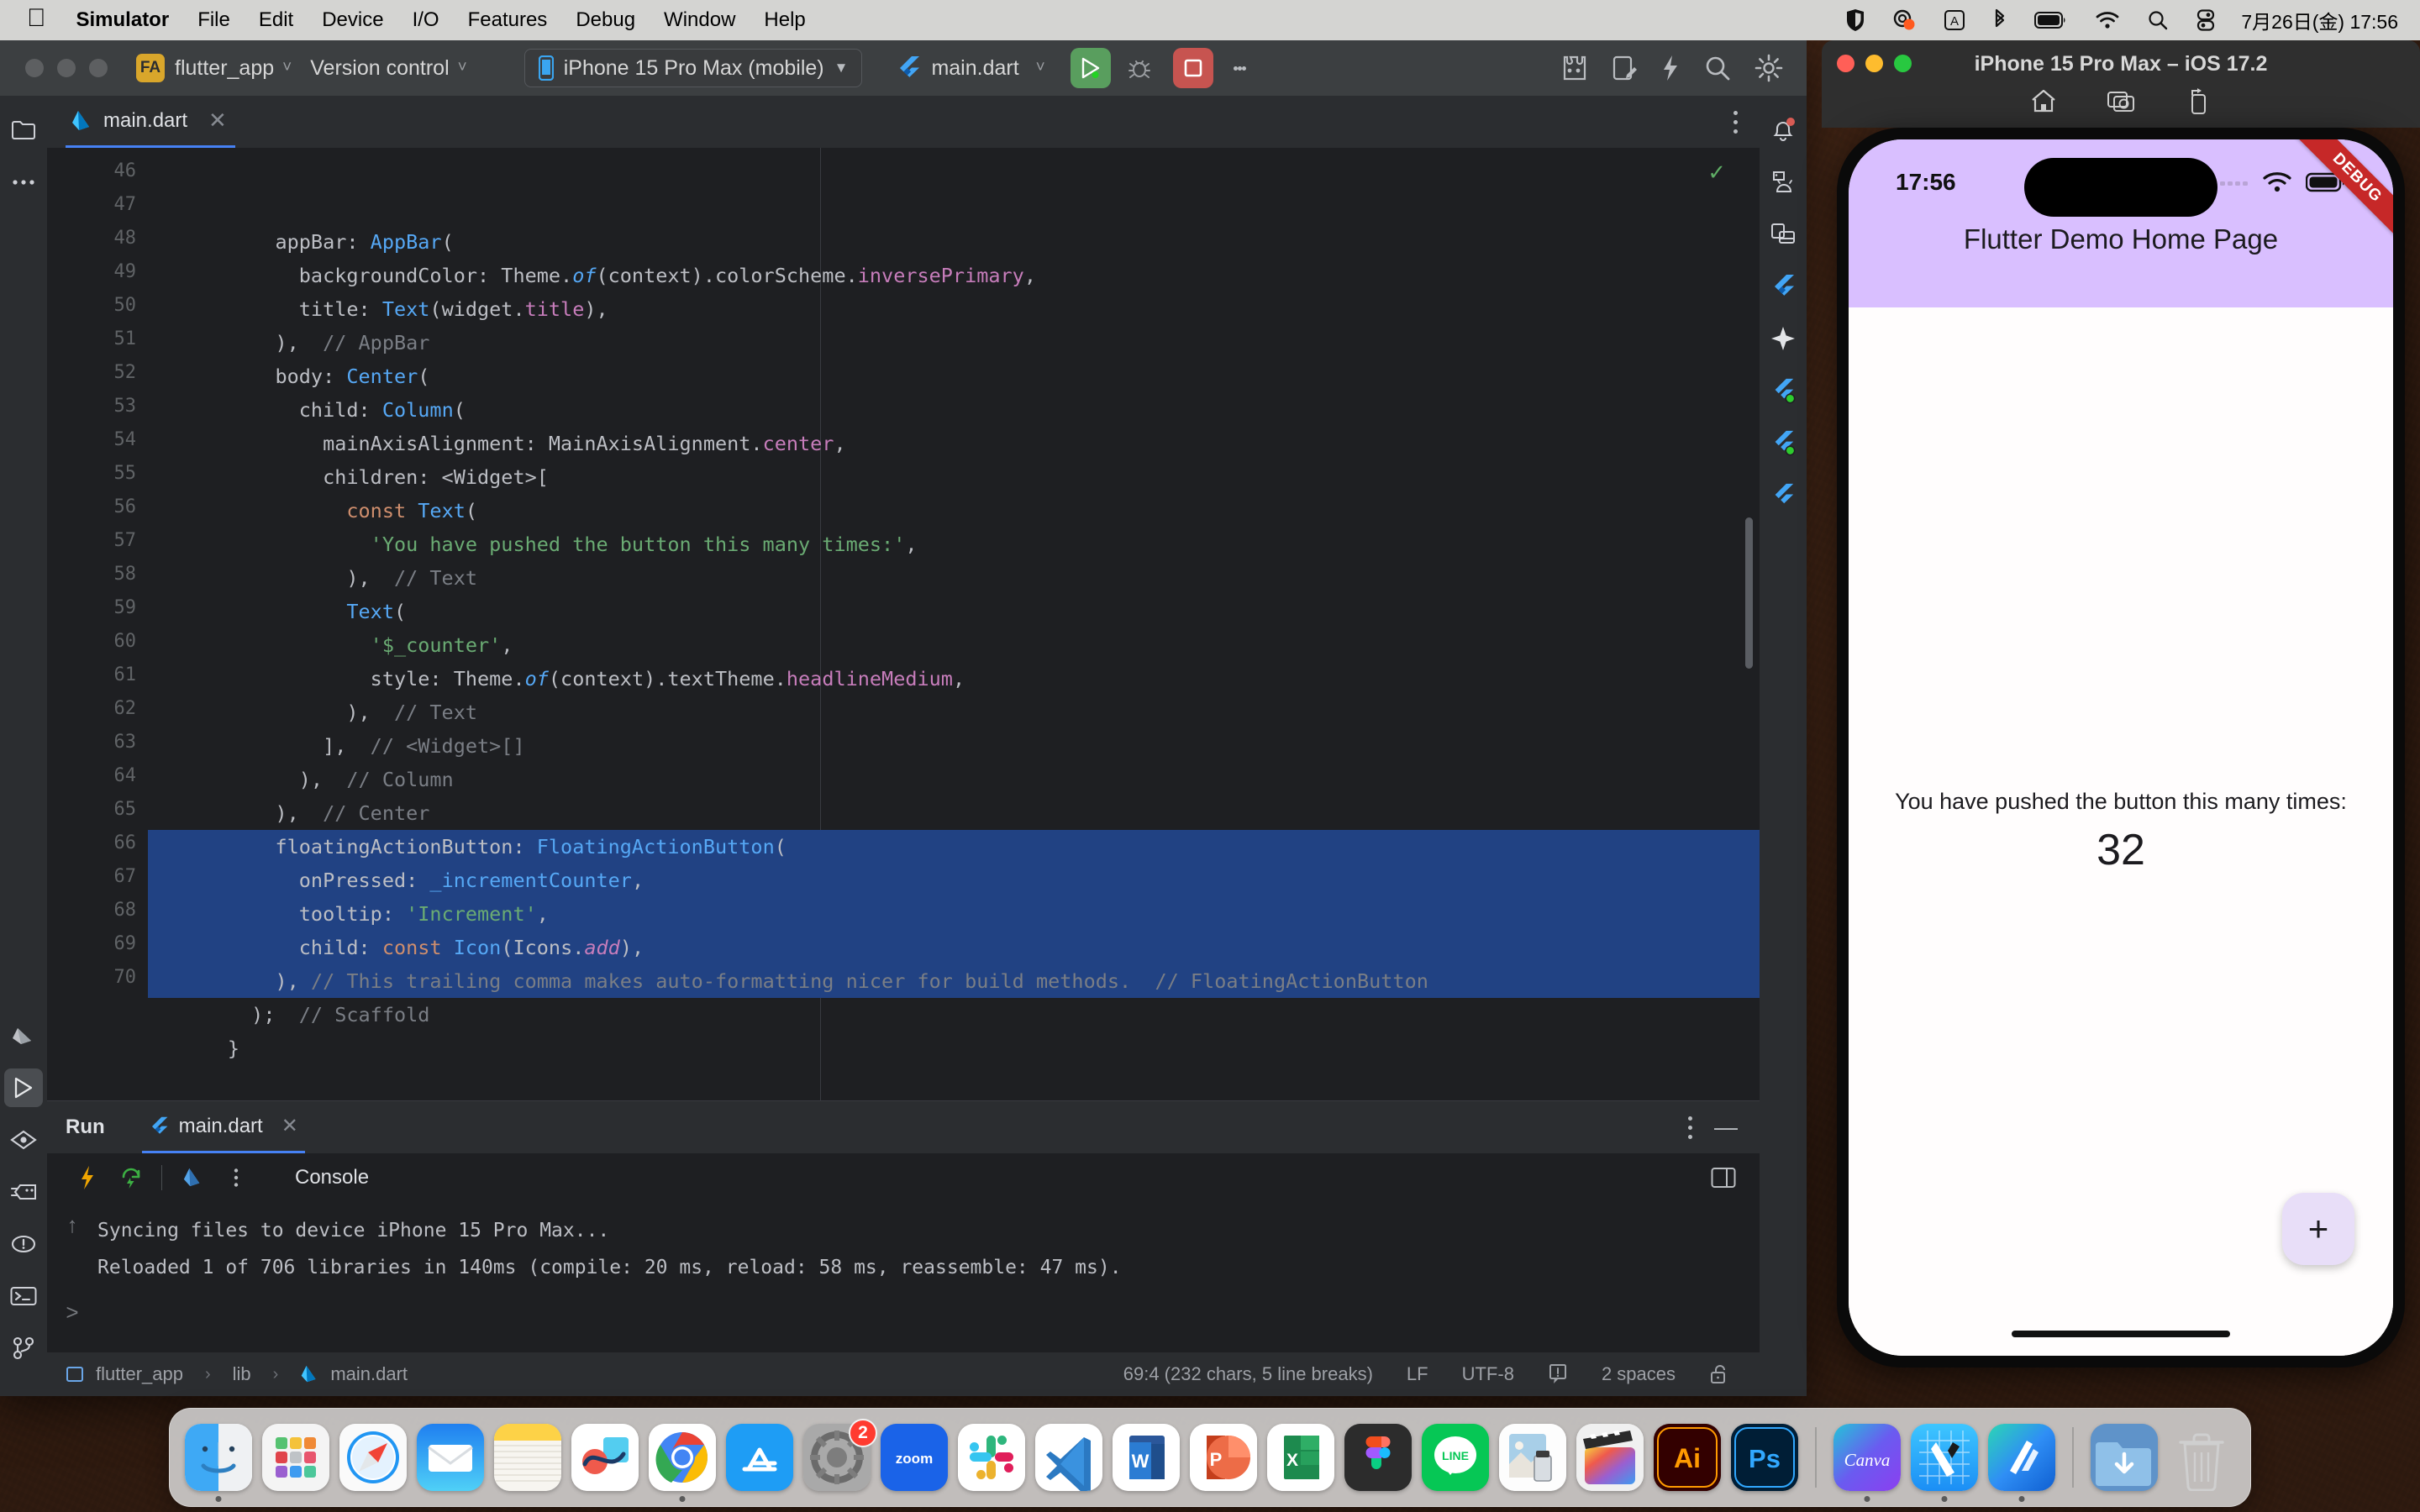  Describe the element at coordinates (954, 880) in the screenshot. I see `code-line: onPressed: _incrementCounter,` at that location.